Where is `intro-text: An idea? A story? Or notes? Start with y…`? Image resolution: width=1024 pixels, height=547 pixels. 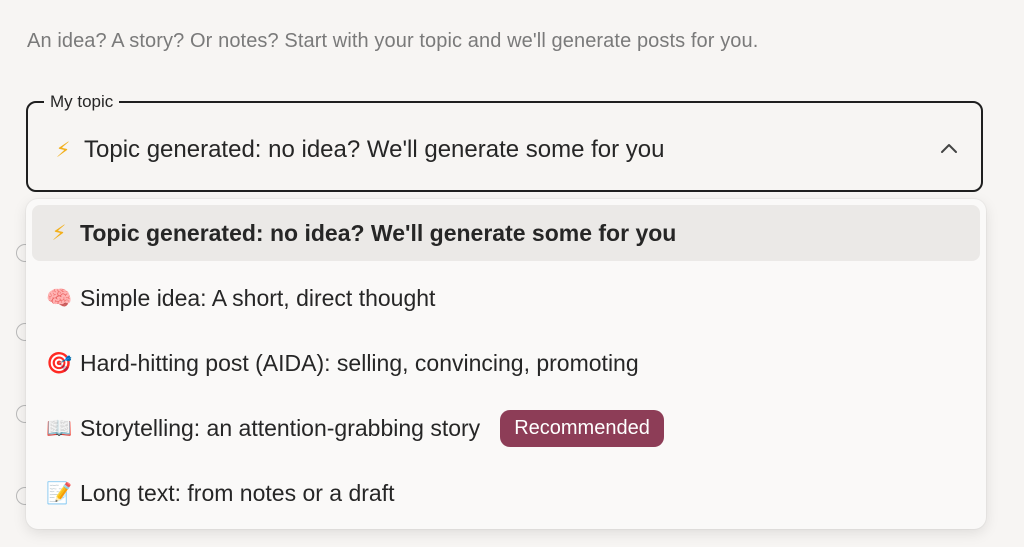
intro-text: An idea? A story? Or notes? Start with y… is located at coordinates (393, 41).